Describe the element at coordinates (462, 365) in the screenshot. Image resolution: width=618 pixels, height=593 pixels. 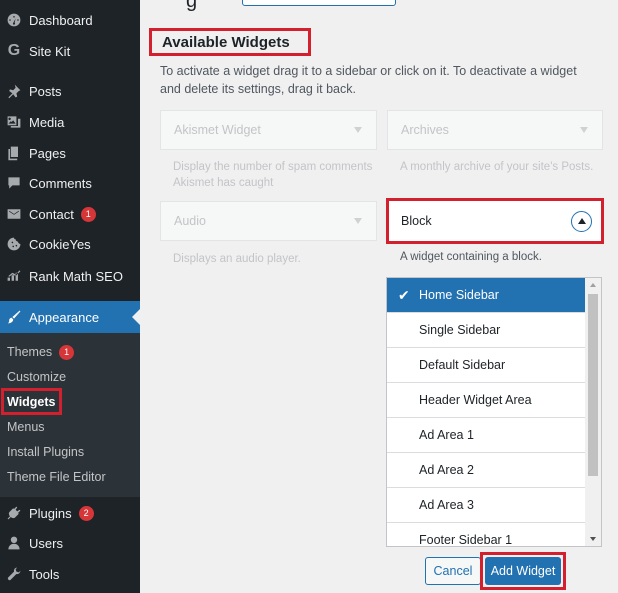
I see `option-label: Default Sidebar` at that location.